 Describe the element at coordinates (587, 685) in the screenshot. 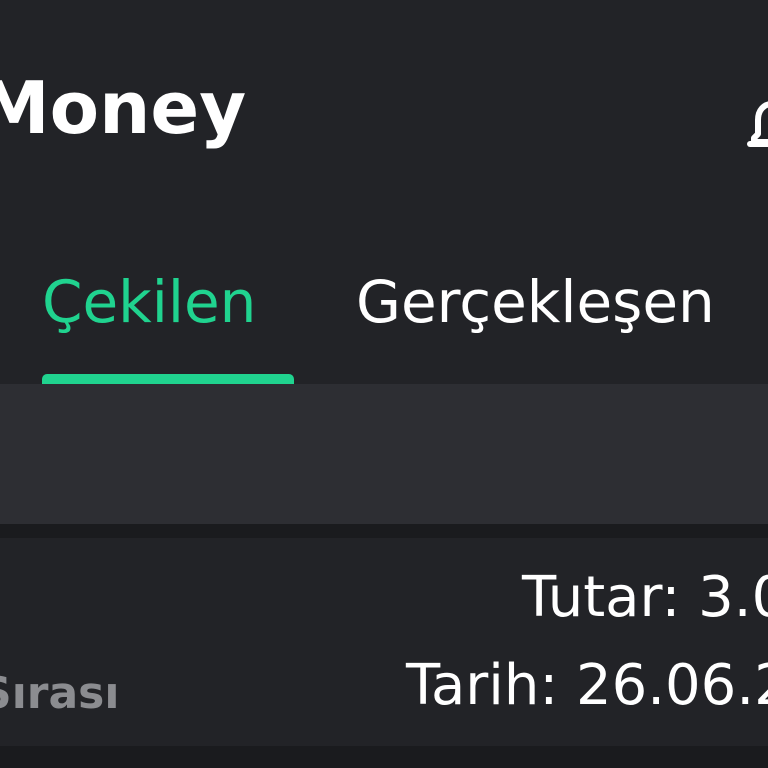

I see `transaction-date: Tarih: 26.06.2024` at that location.